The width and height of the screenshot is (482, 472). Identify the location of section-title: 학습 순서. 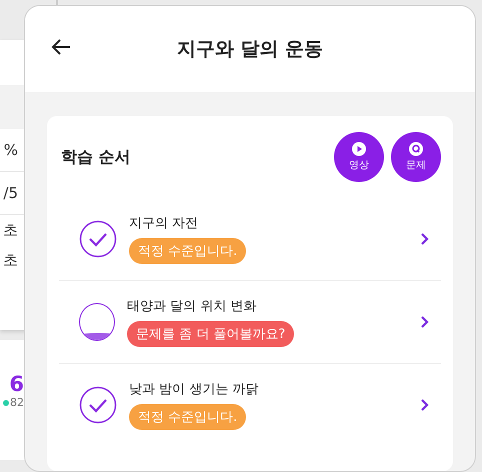
(96, 157).